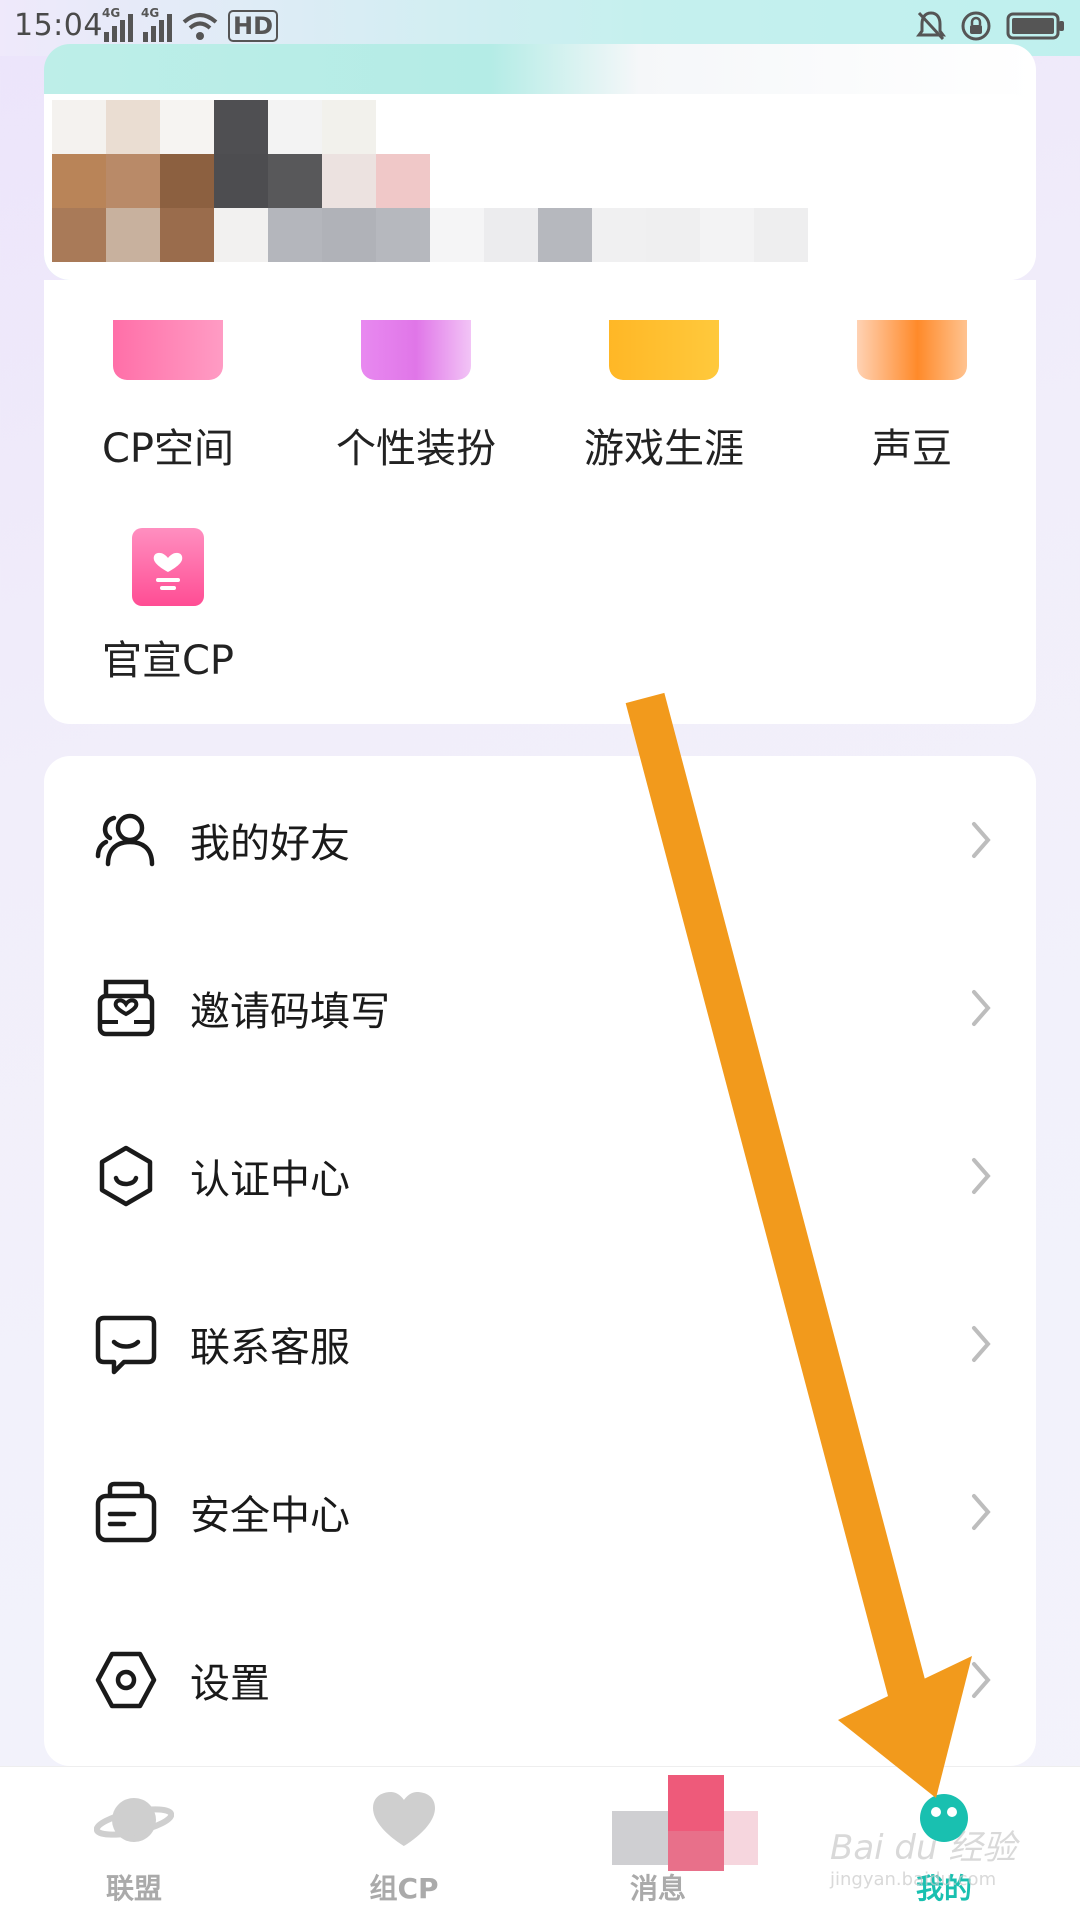 The image size is (1080, 1920). Describe the element at coordinates (126, 1176) in the screenshot. I see `verification-icon` at that location.